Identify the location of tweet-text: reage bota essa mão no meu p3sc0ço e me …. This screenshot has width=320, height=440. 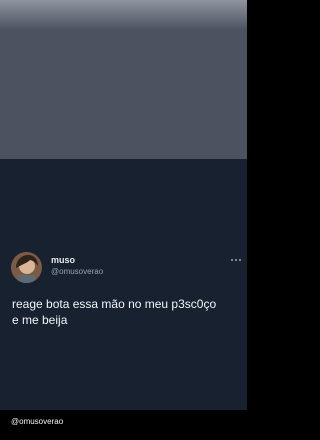
(114, 312).